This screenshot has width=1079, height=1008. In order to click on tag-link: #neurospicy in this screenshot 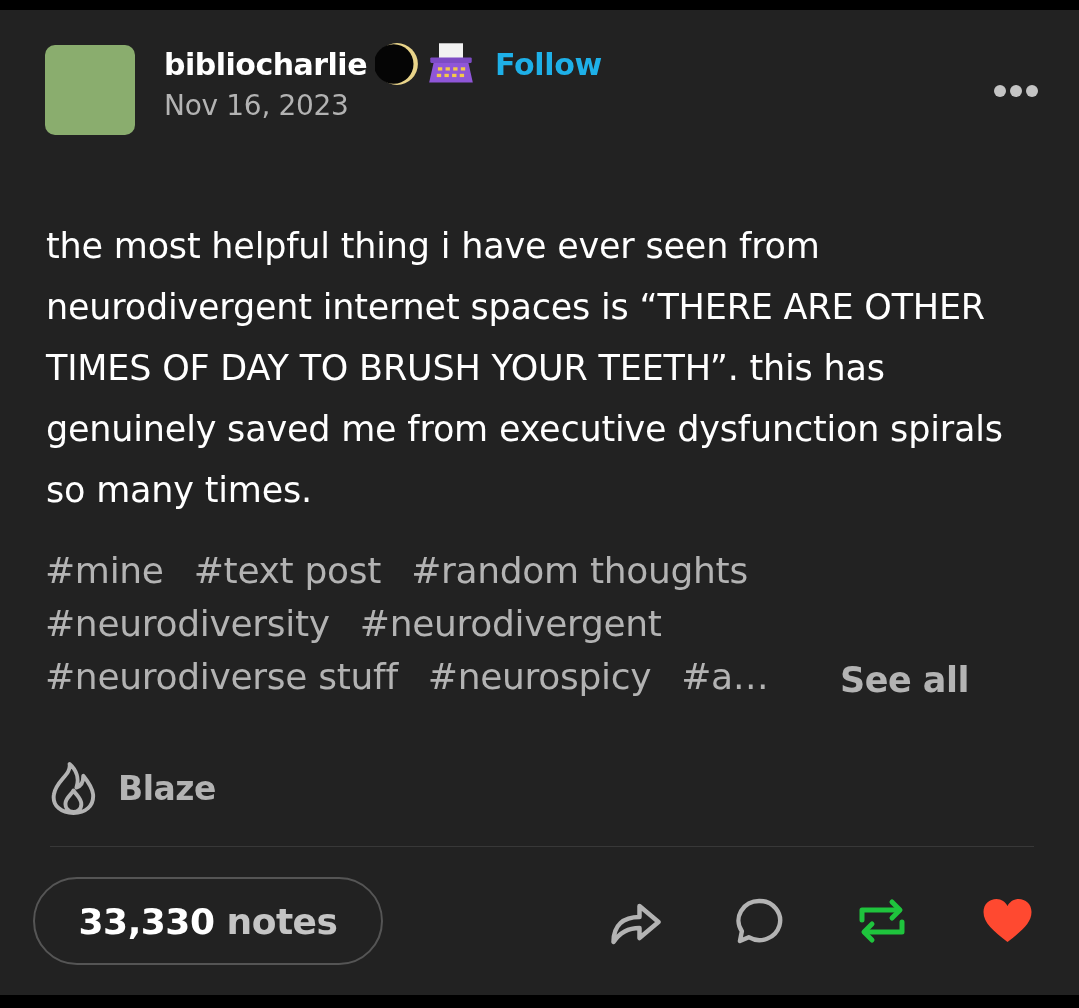, I will do `click(539, 676)`.